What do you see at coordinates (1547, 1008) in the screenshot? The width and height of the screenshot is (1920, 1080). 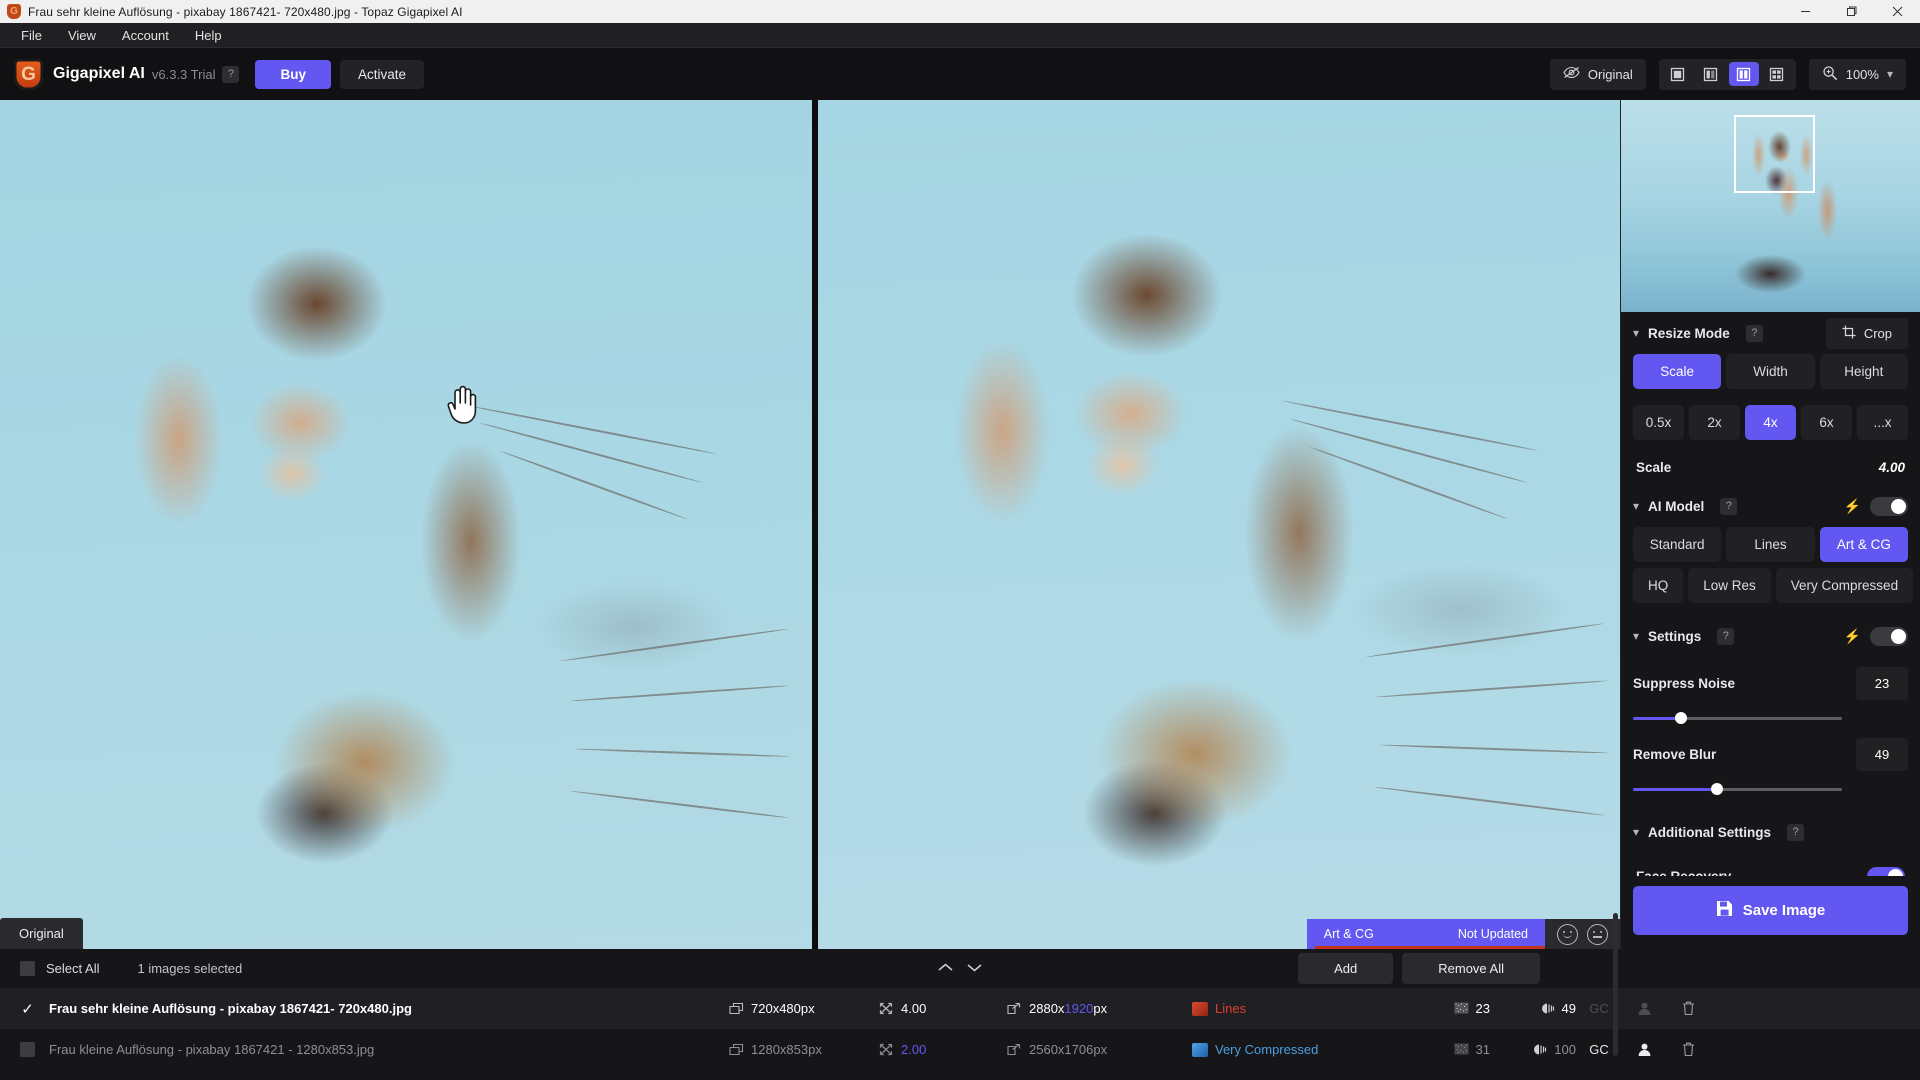 I see `blur-icon` at bounding box center [1547, 1008].